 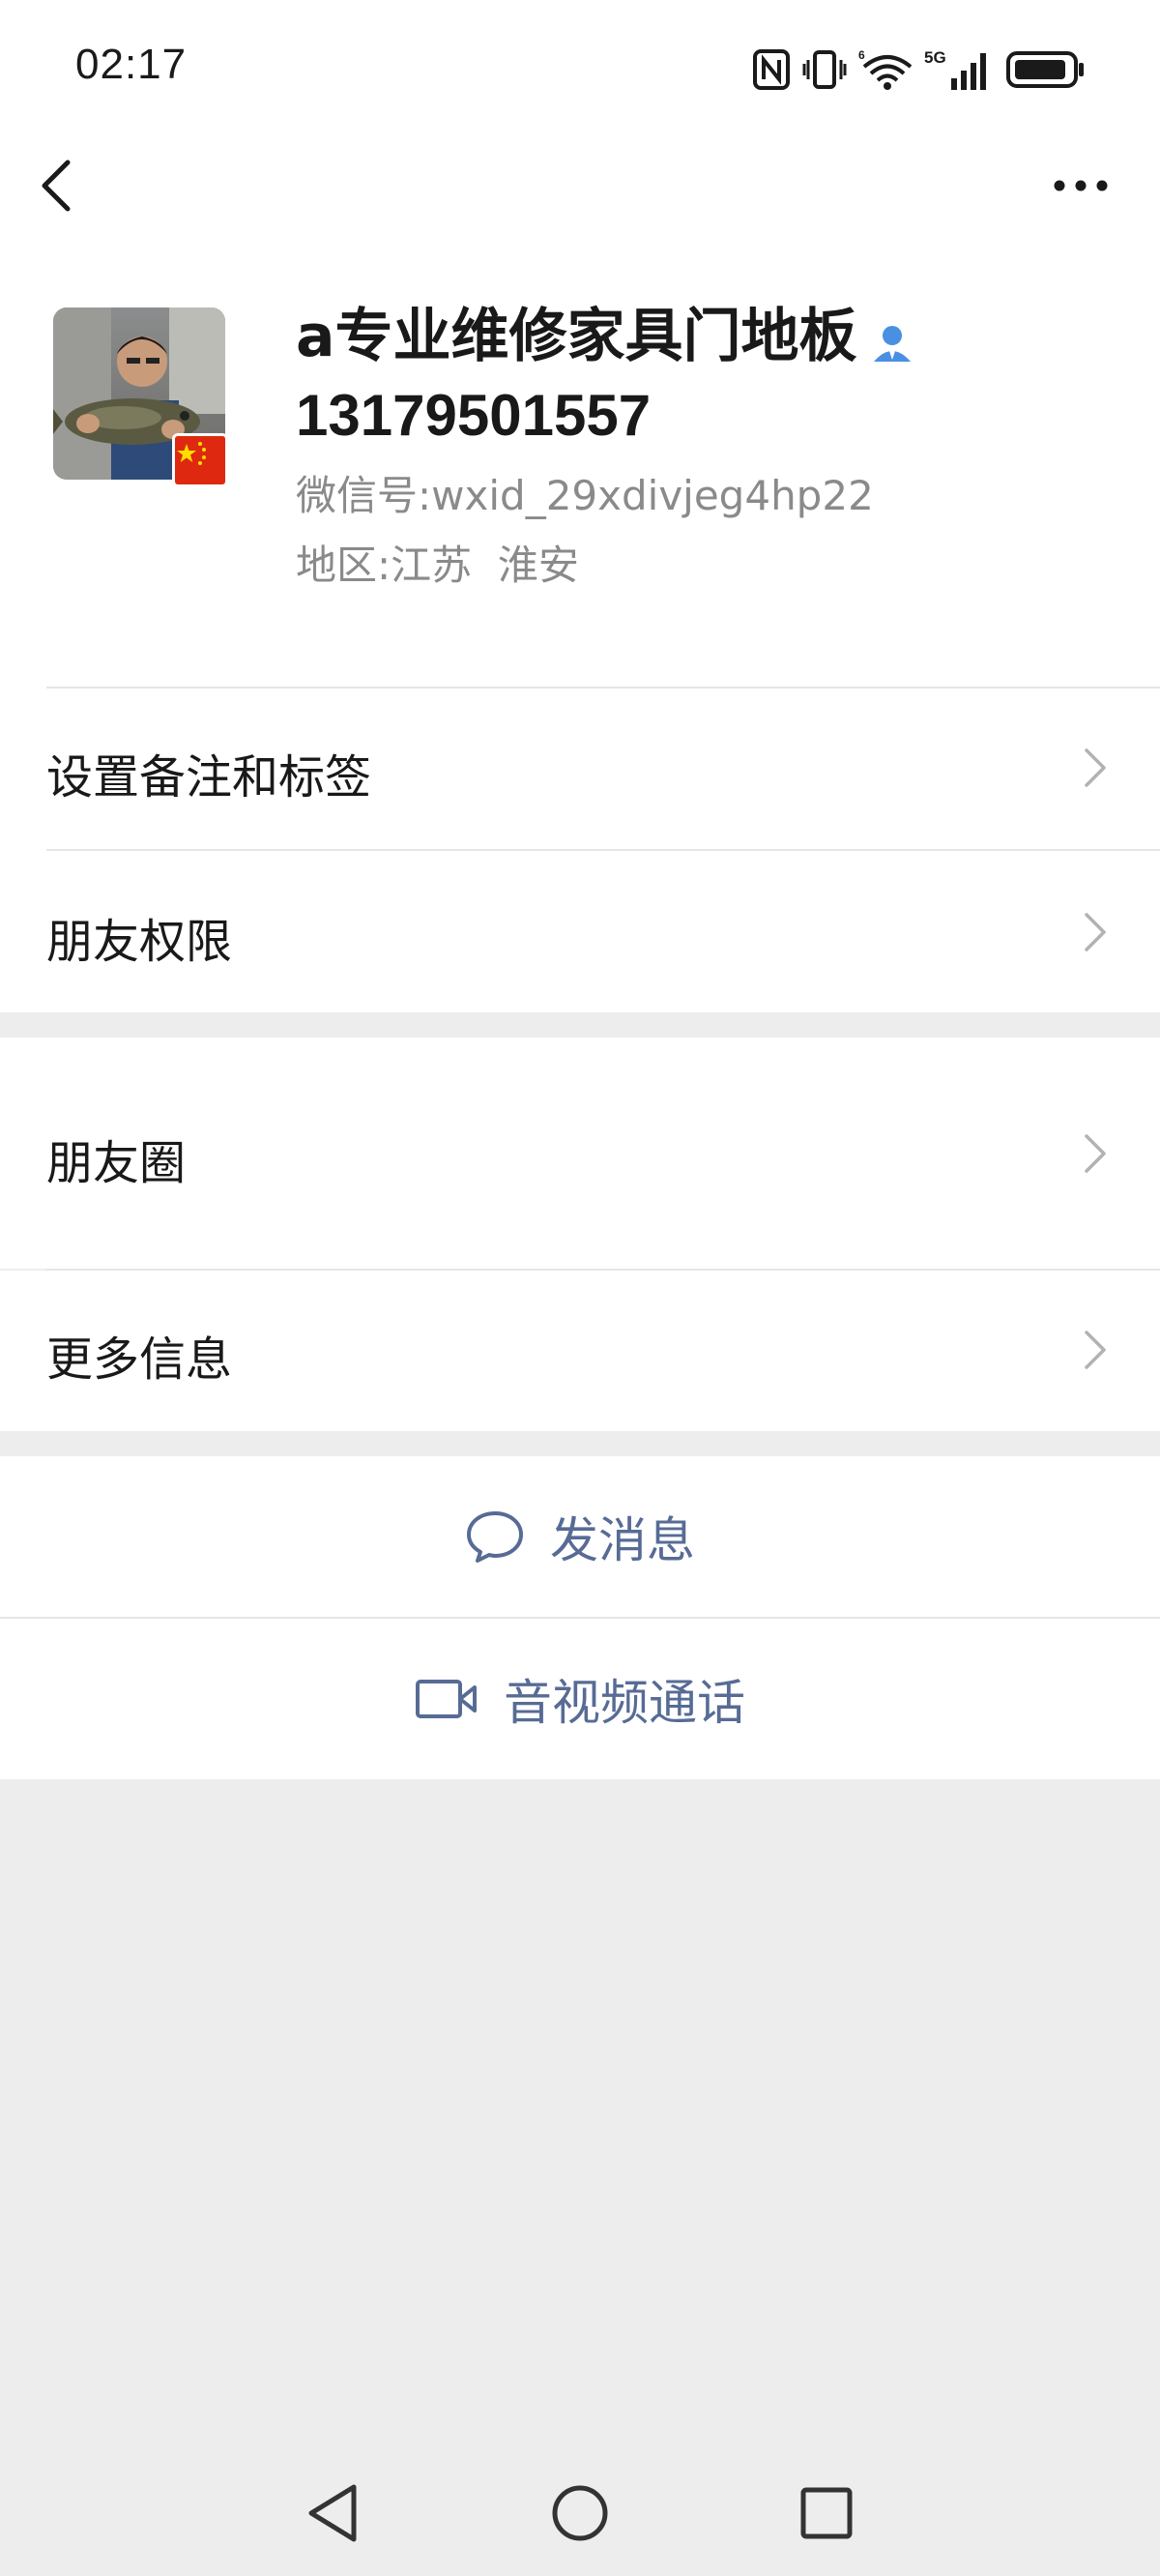 What do you see at coordinates (1045, 69) in the screenshot?
I see `battery-icon` at bounding box center [1045, 69].